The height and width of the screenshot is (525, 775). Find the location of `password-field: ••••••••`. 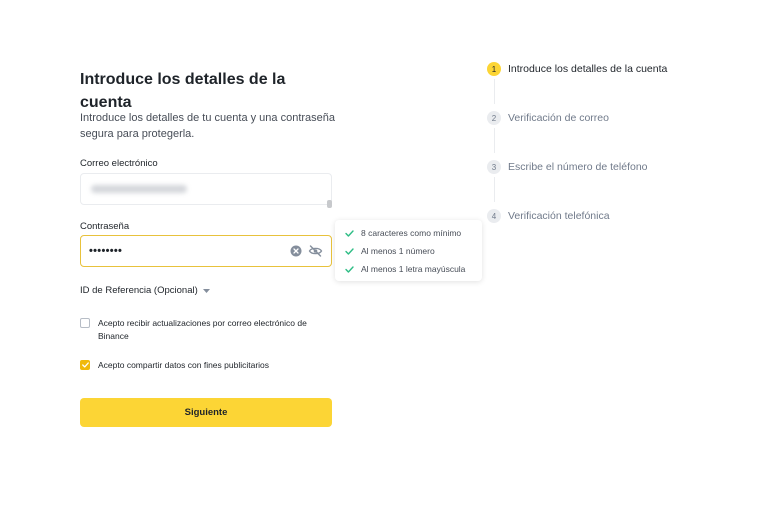

password-field: •••••••• is located at coordinates (206, 251).